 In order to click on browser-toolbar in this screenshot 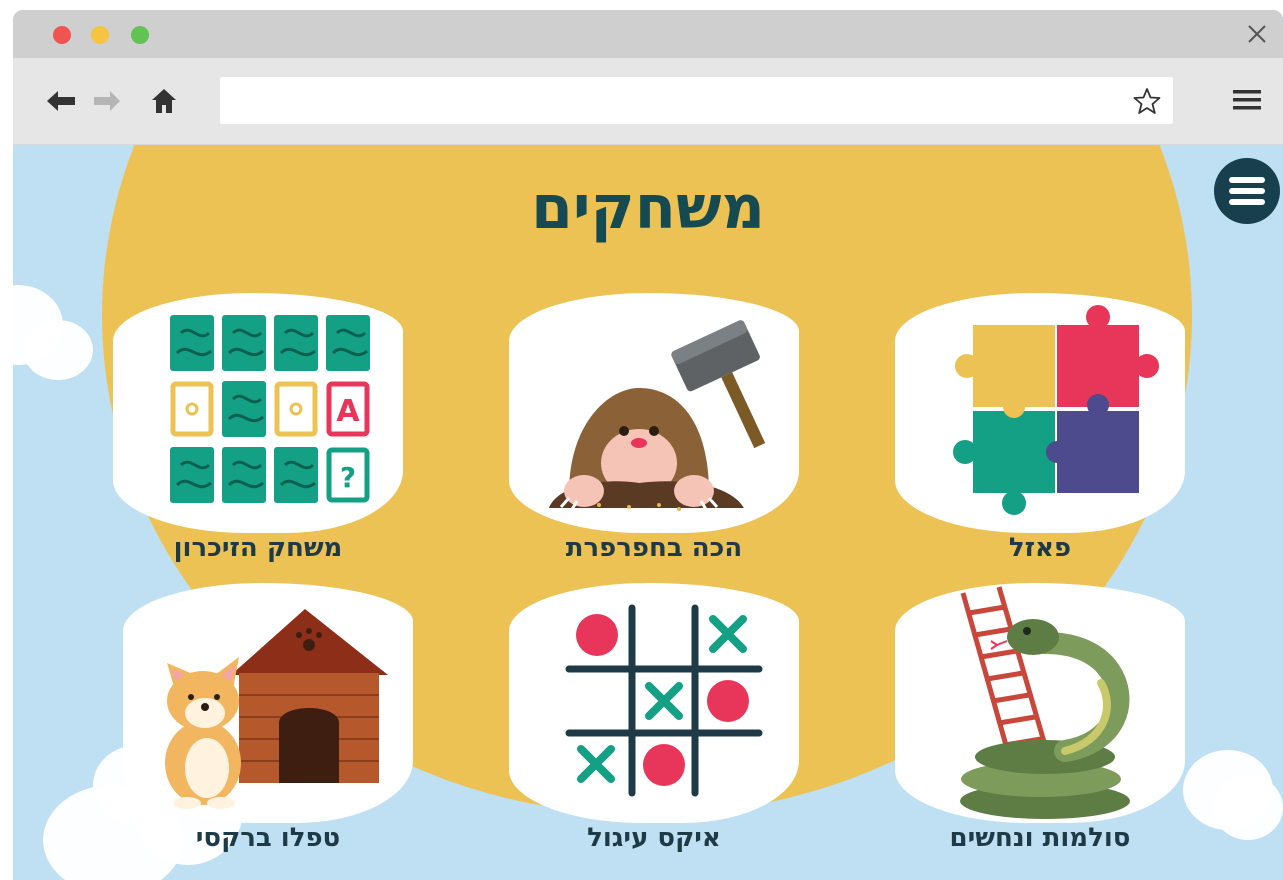, I will do `click(648, 101)`.